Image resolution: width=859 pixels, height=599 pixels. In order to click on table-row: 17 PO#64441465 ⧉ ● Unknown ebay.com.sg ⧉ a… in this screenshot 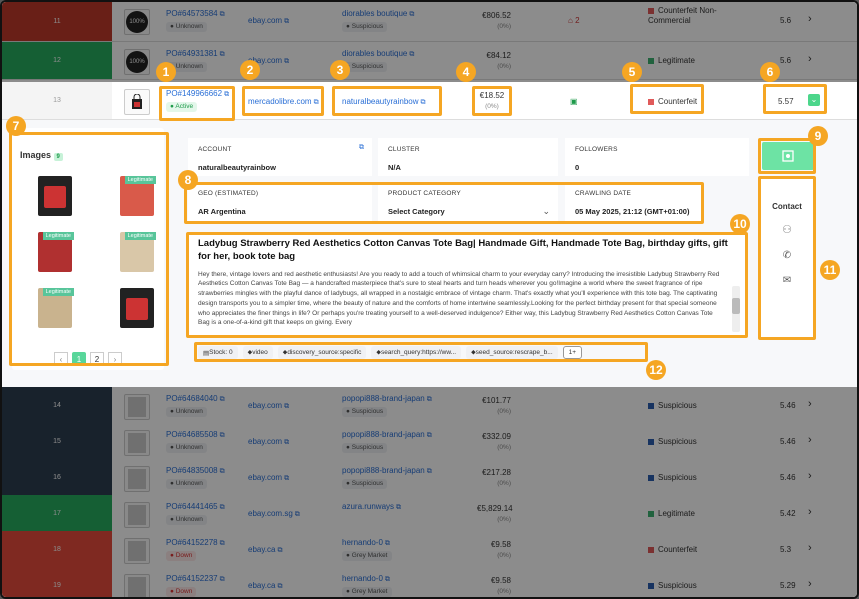, I will do `click(429, 514)`.